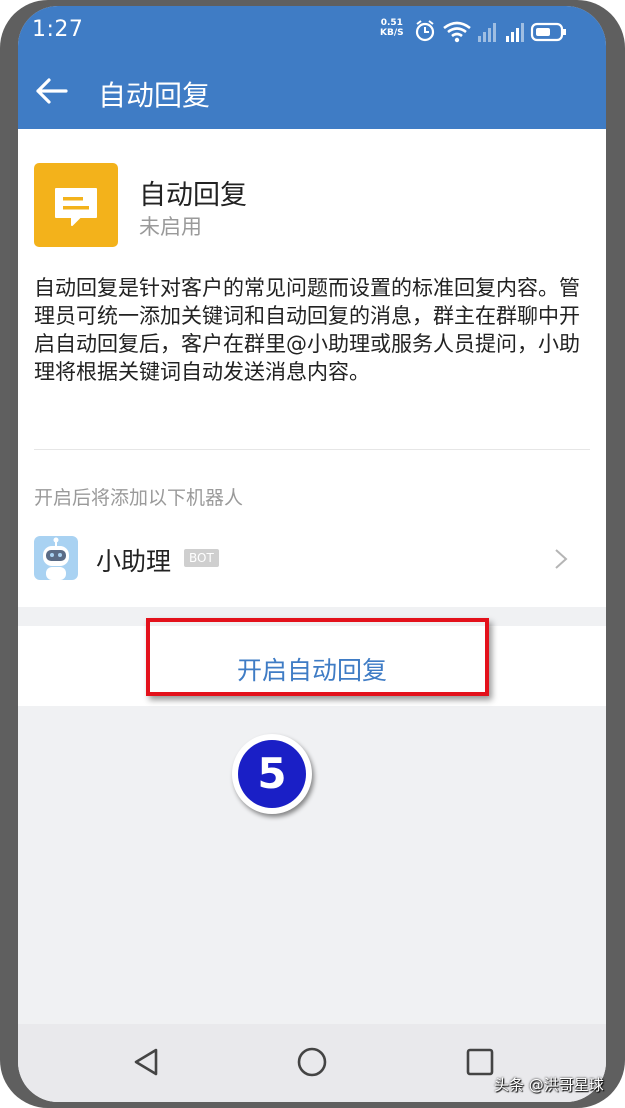 This screenshot has height=1108, width=625. I want to click on battery-icon, so click(548, 32).